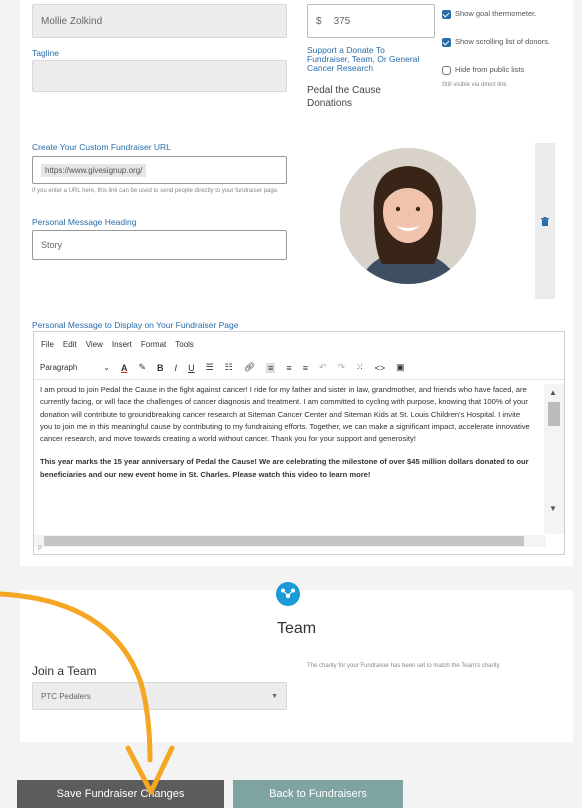  I want to click on photo-panel, so click(431, 220).